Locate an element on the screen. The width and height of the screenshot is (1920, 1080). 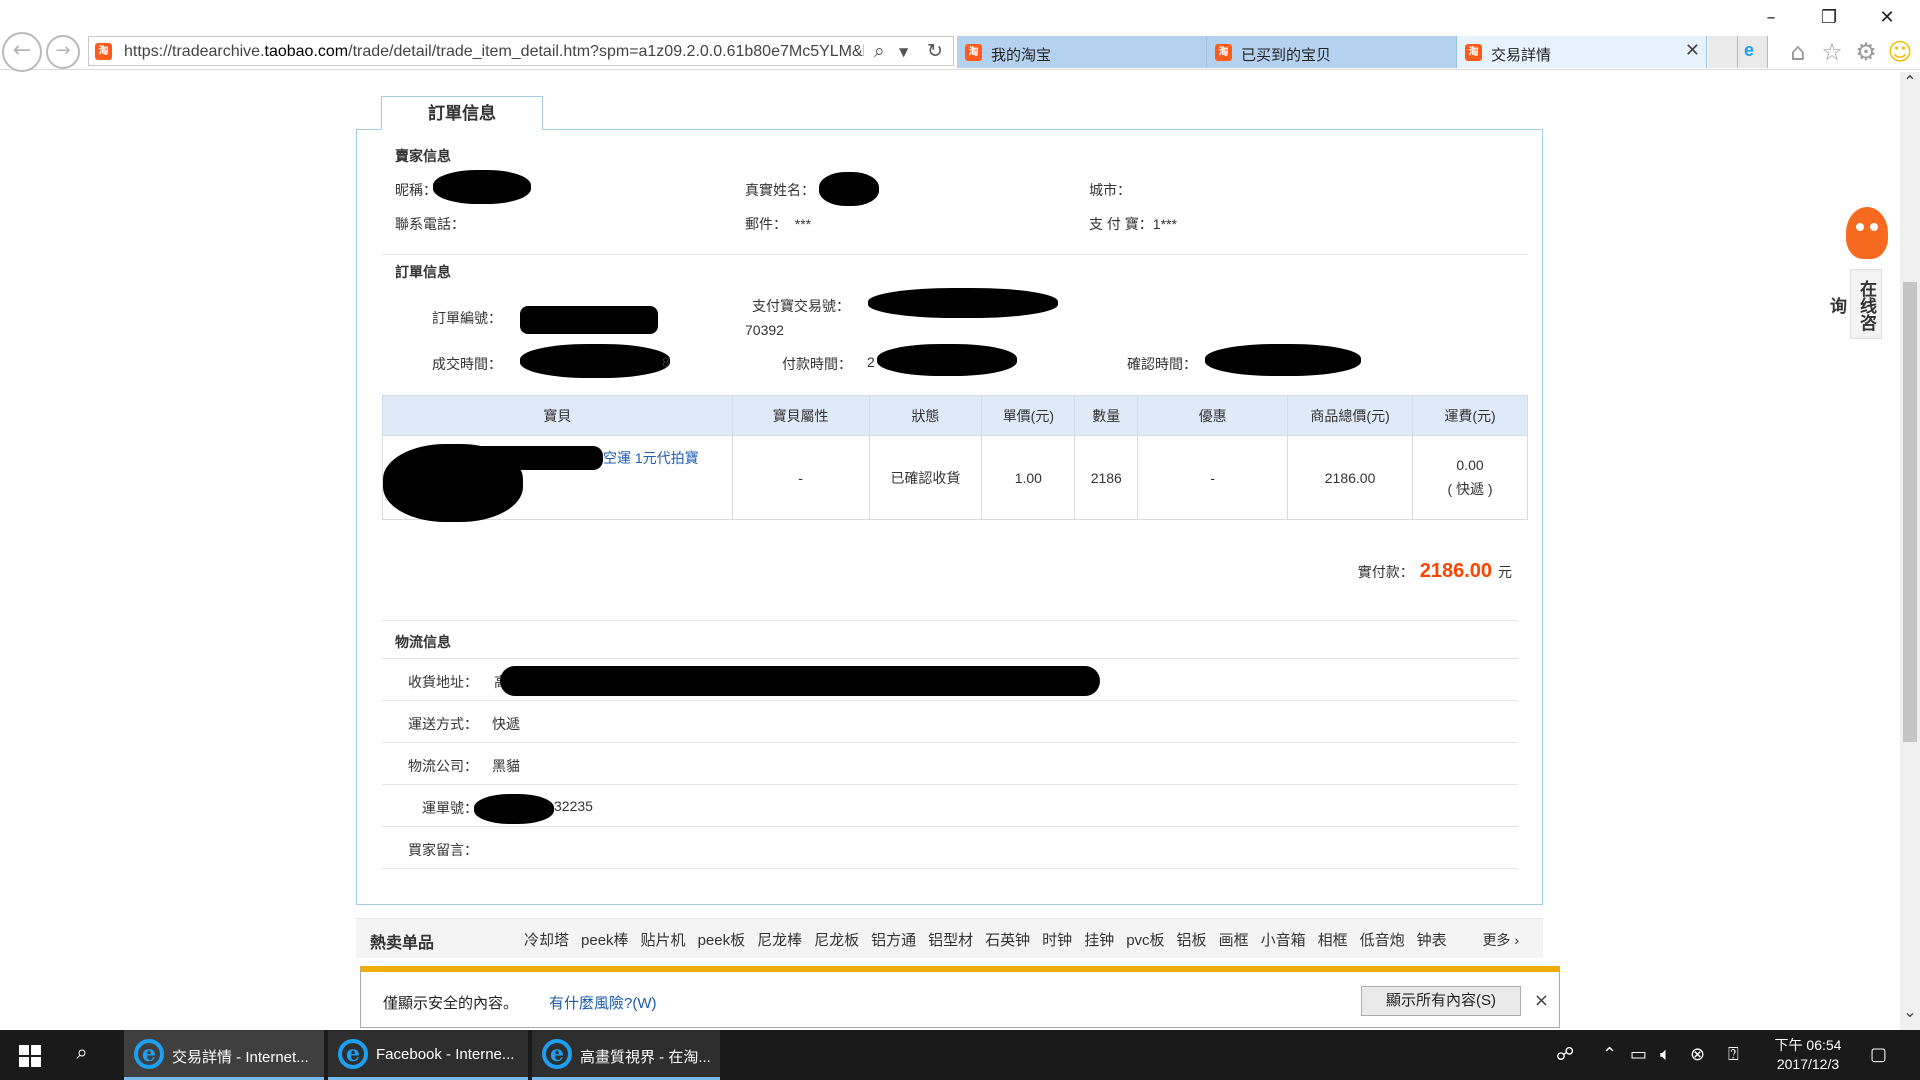
favorites-star-icon: ☆ is located at coordinates (1832, 52).